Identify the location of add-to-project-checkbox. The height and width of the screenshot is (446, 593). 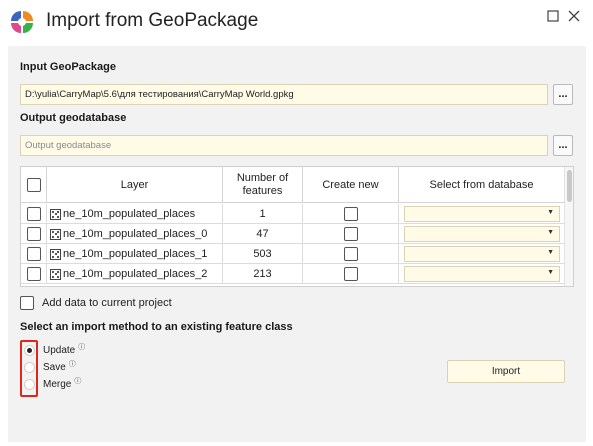
(27, 303).